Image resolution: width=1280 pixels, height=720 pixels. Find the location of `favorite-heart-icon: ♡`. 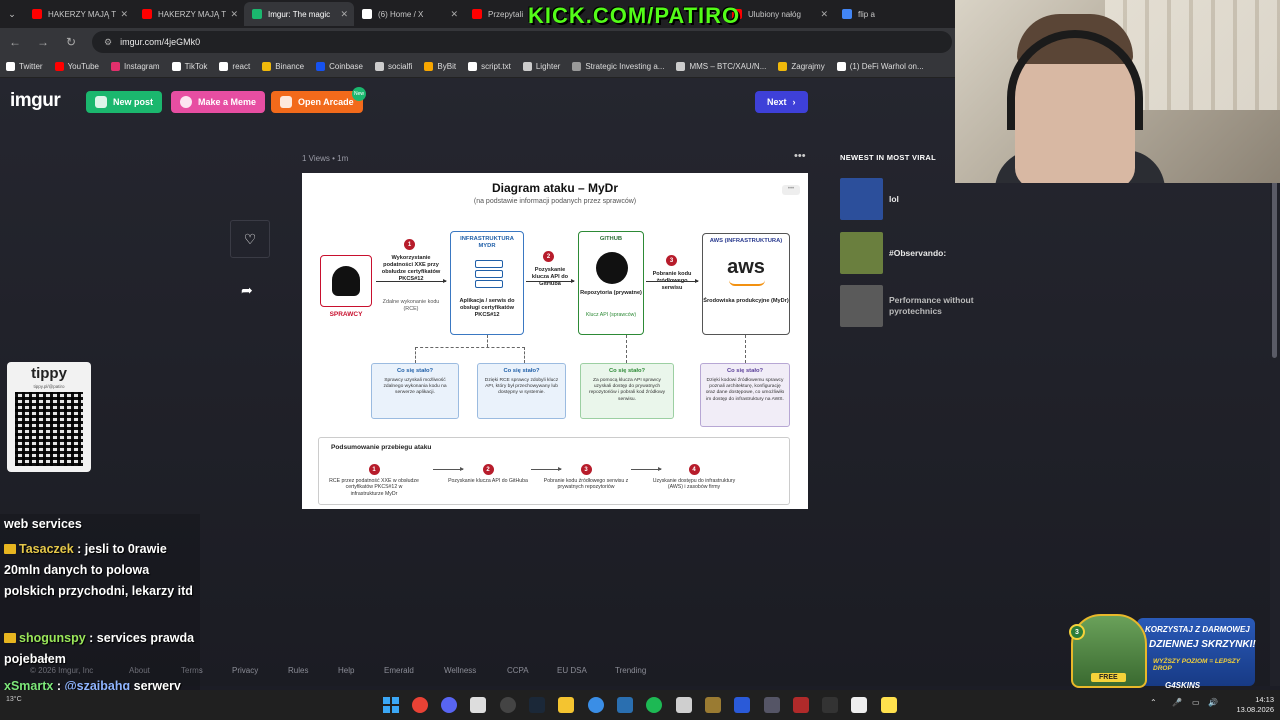

favorite-heart-icon: ♡ is located at coordinates (250, 239).